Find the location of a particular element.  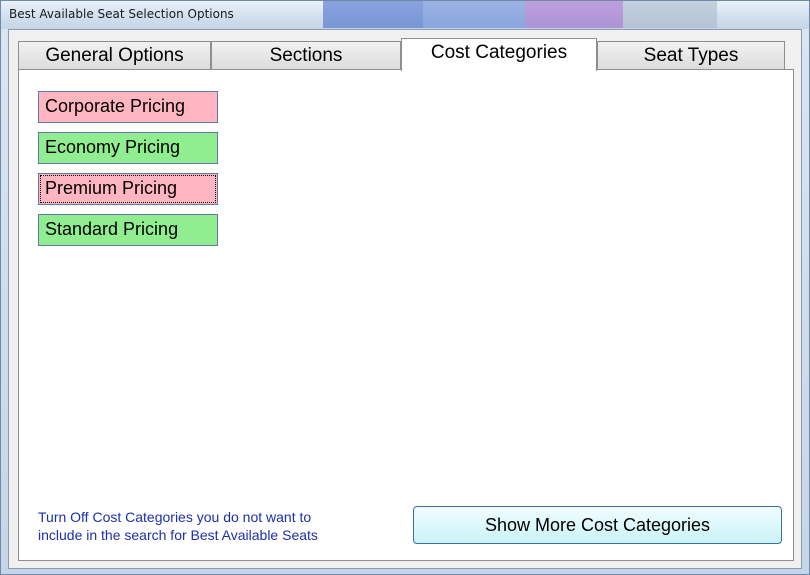

category-toggle-premium-pricing: Premium Pricing is located at coordinates (128, 189).